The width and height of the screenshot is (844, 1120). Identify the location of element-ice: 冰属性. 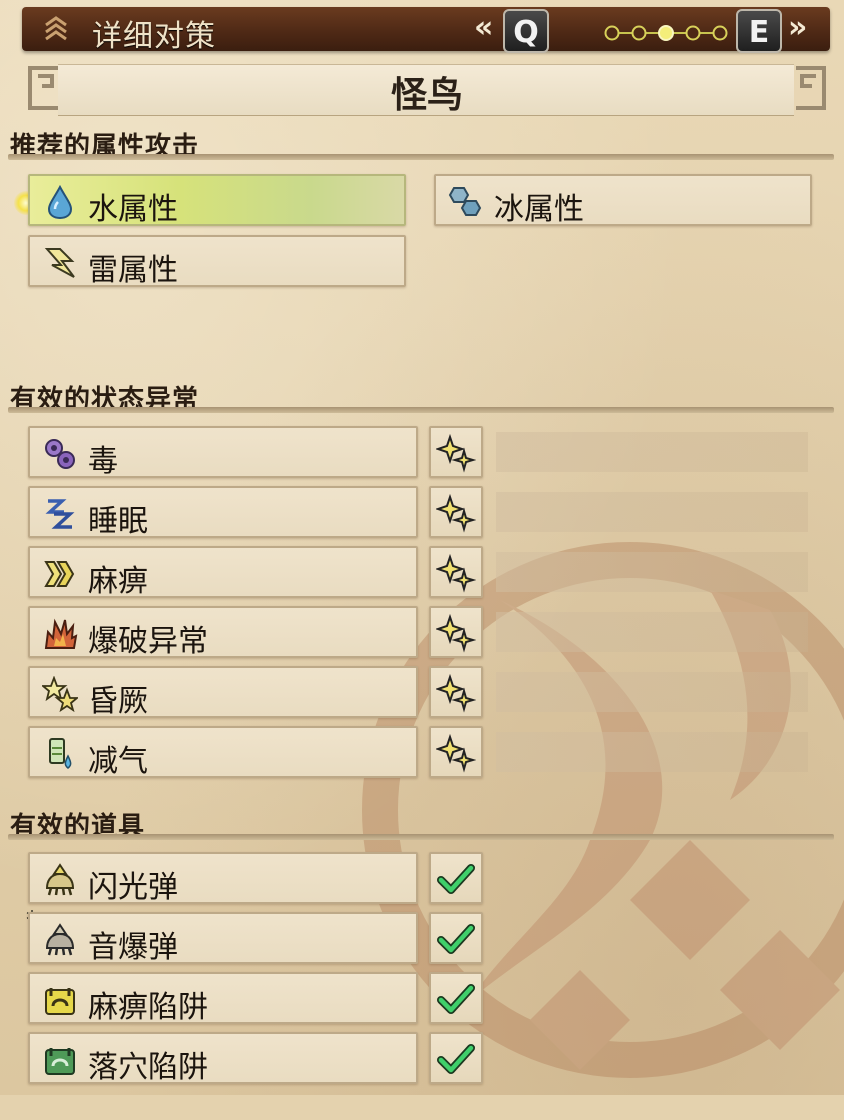
(623, 200).